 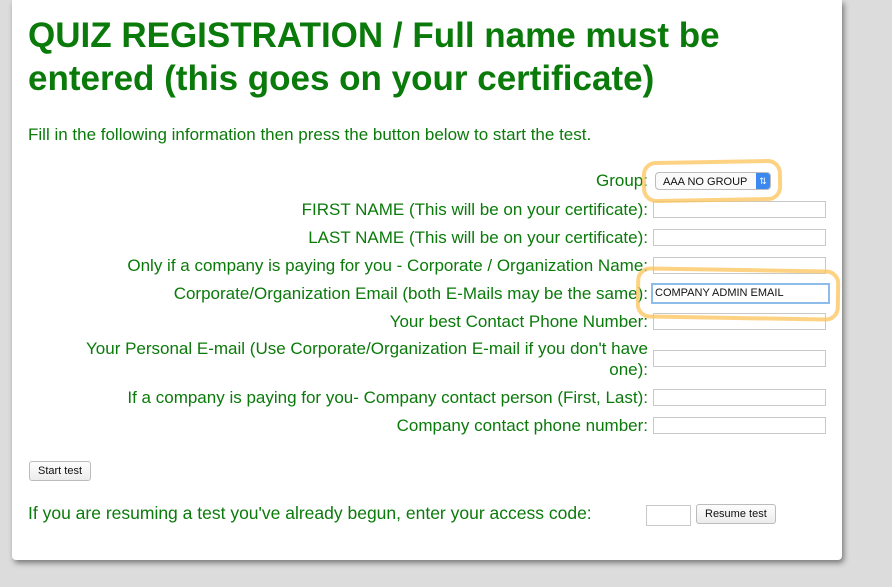 What do you see at coordinates (668, 515) in the screenshot?
I see `access-code-input` at bounding box center [668, 515].